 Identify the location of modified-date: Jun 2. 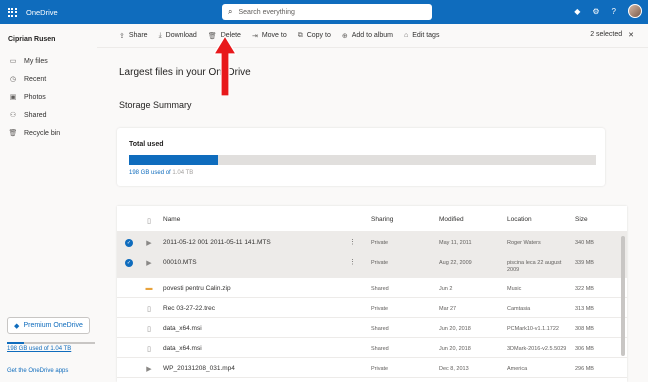
(446, 289).